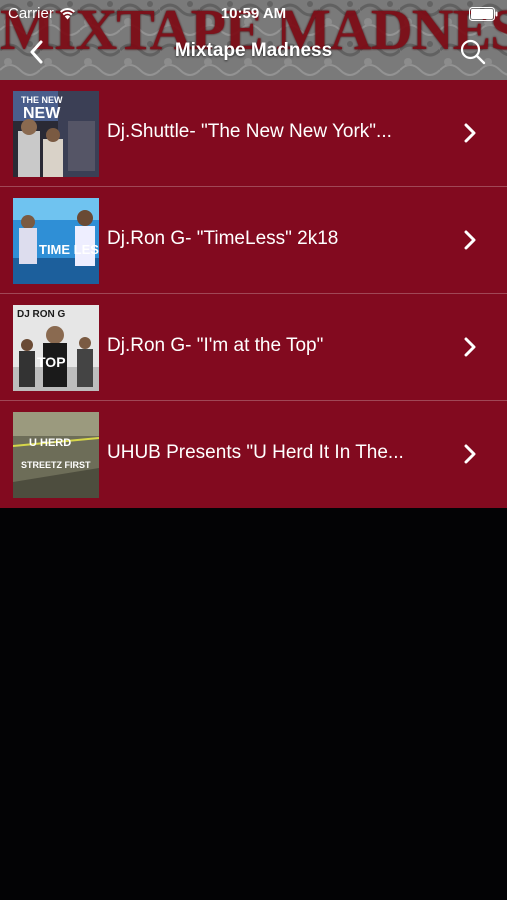  I want to click on cover-text-main: TOP, so click(51, 362).